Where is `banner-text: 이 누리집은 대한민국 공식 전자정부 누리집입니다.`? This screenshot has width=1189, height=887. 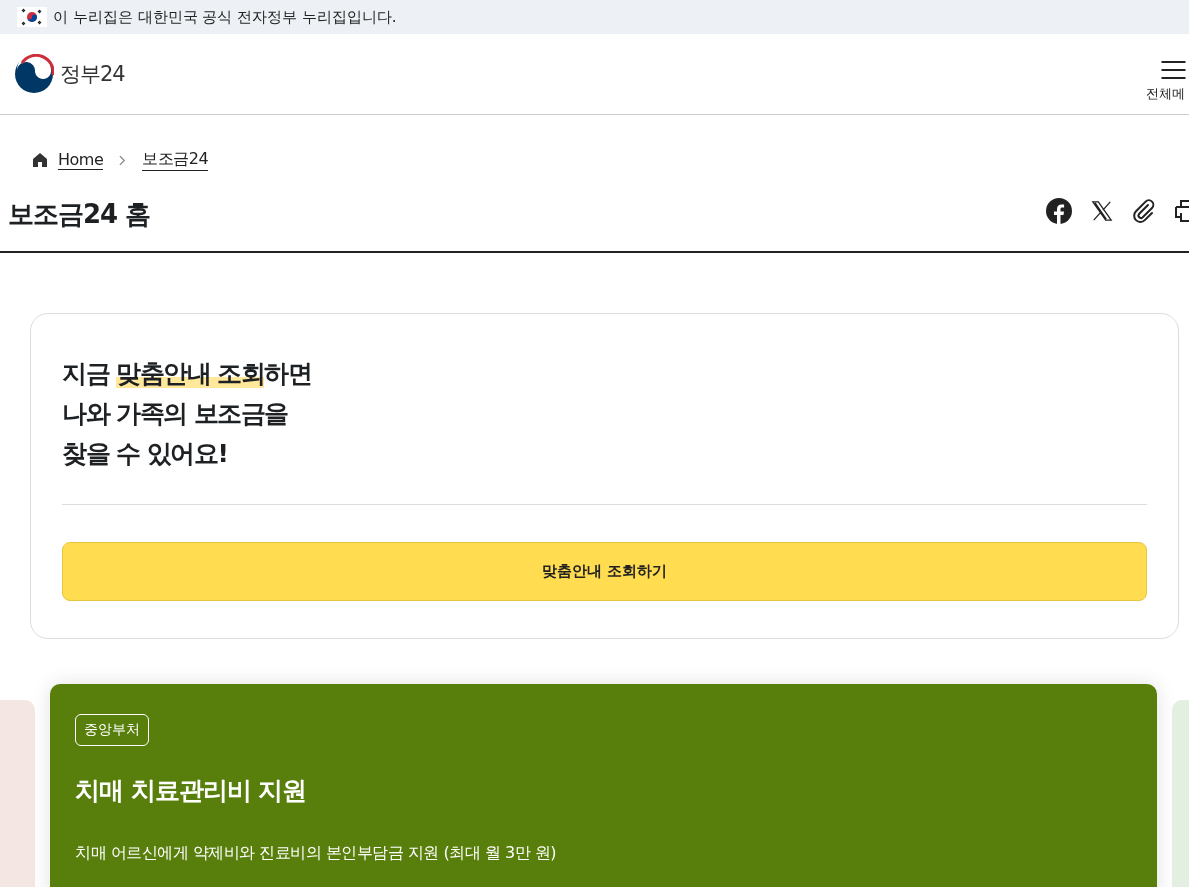
banner-text: 이 누리집은 대한민국 공식 전자정부 누리집입니다. is located at coordinates (225, 17).